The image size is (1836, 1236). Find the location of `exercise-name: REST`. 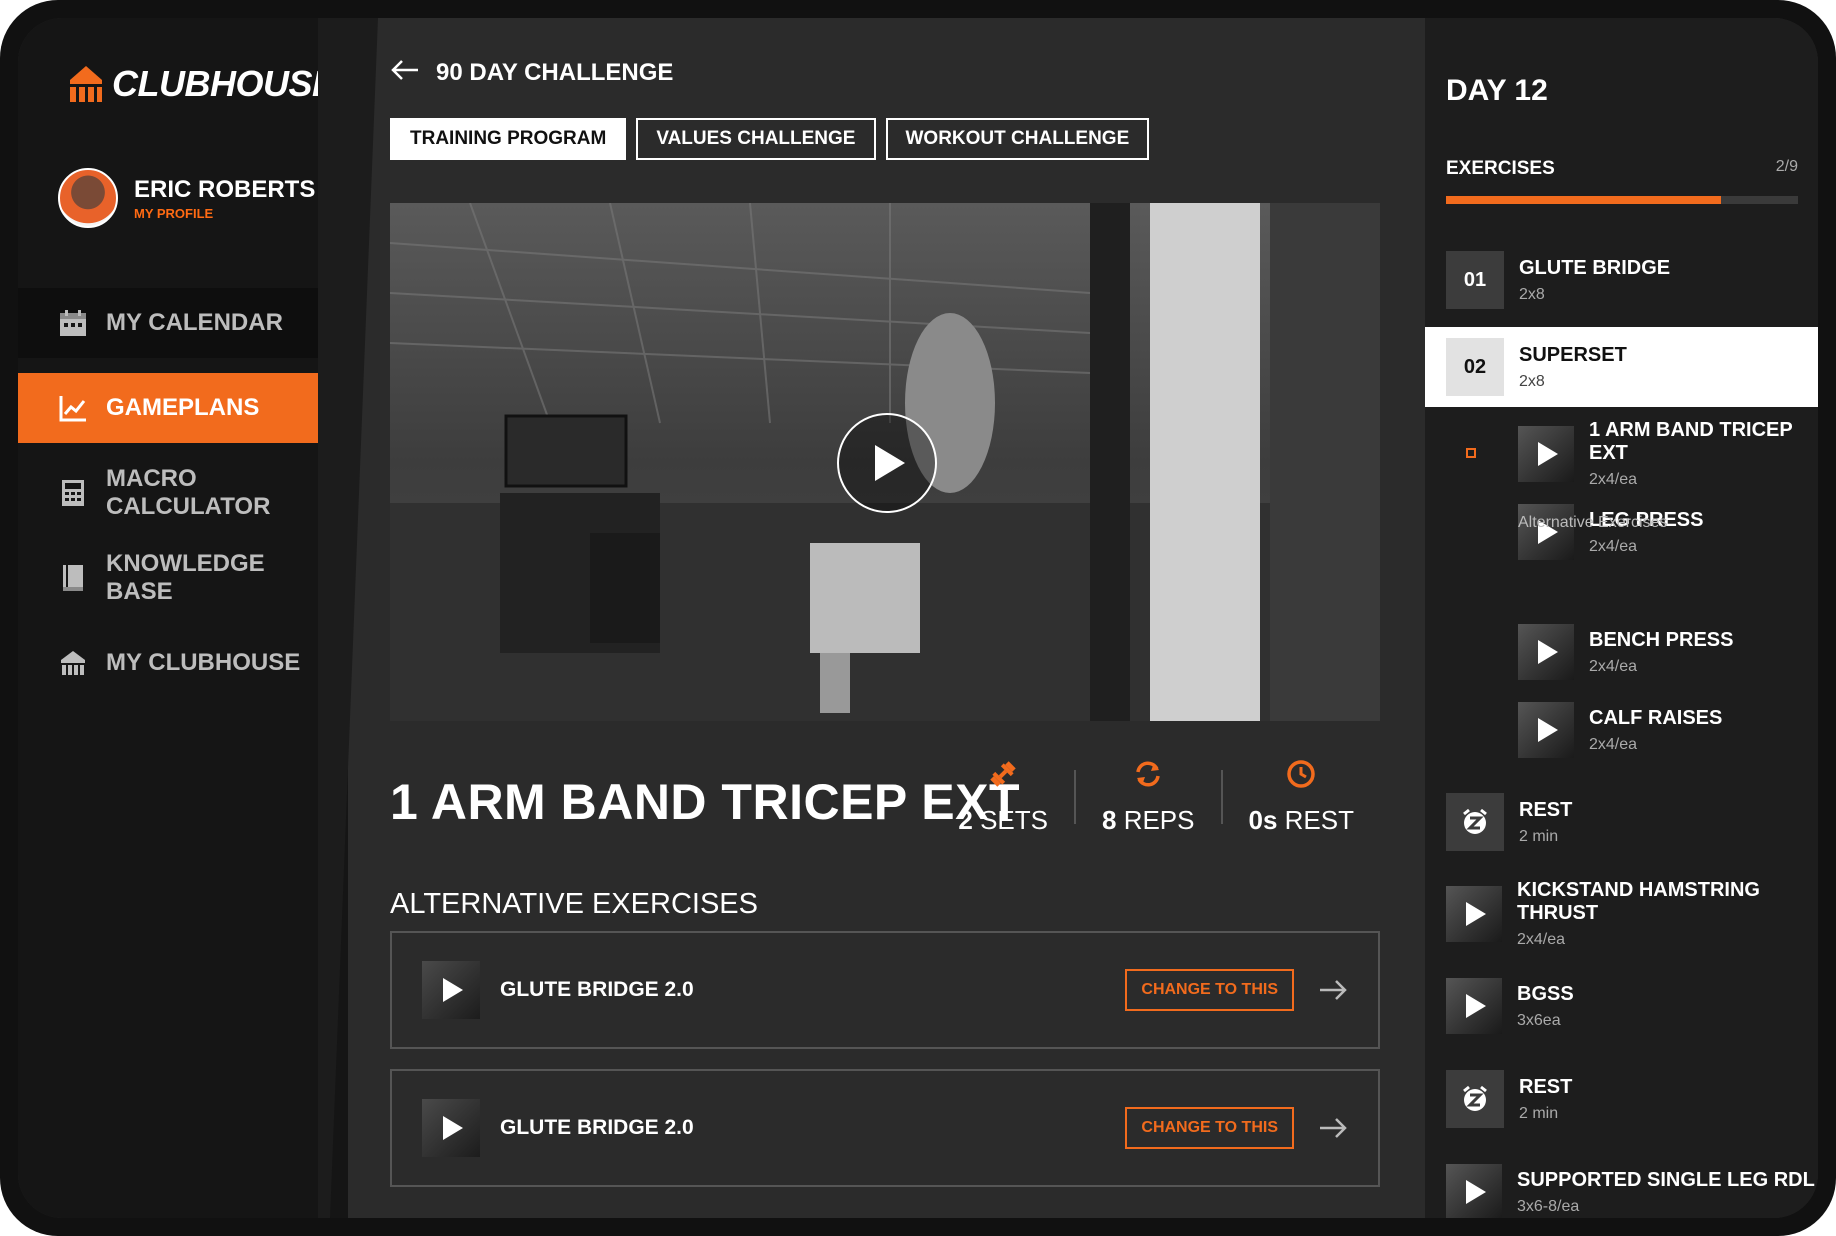

exercise-name: REST is located at coordinates (1546, 809).